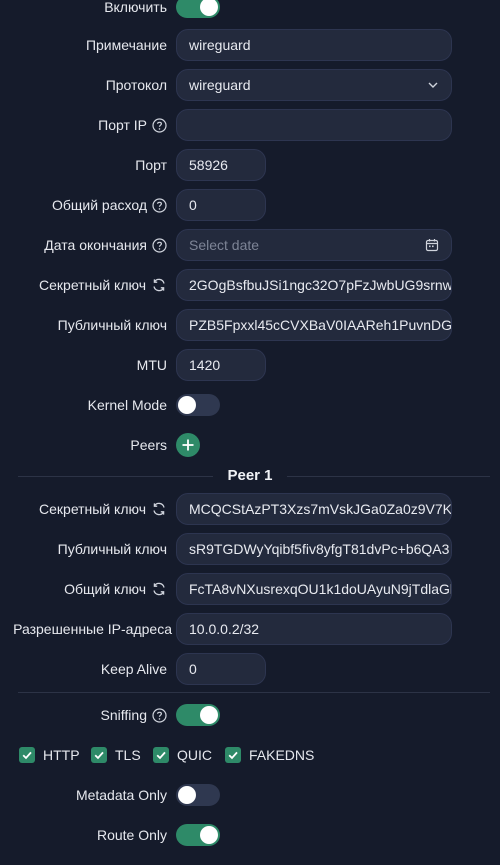  I want to click on checkbox-label: QUIC, so click(194, 755).